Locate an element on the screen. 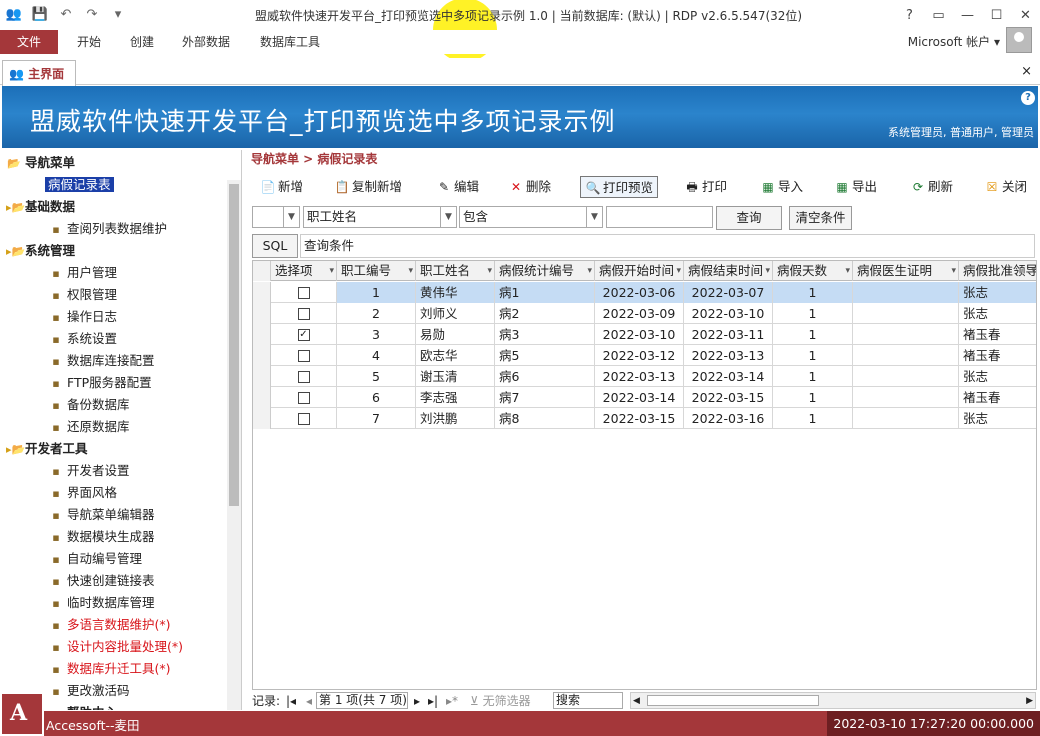 The image size is (1040, 736). cell-start-date: 2022-03-13 is located at coordinates (639, 376).